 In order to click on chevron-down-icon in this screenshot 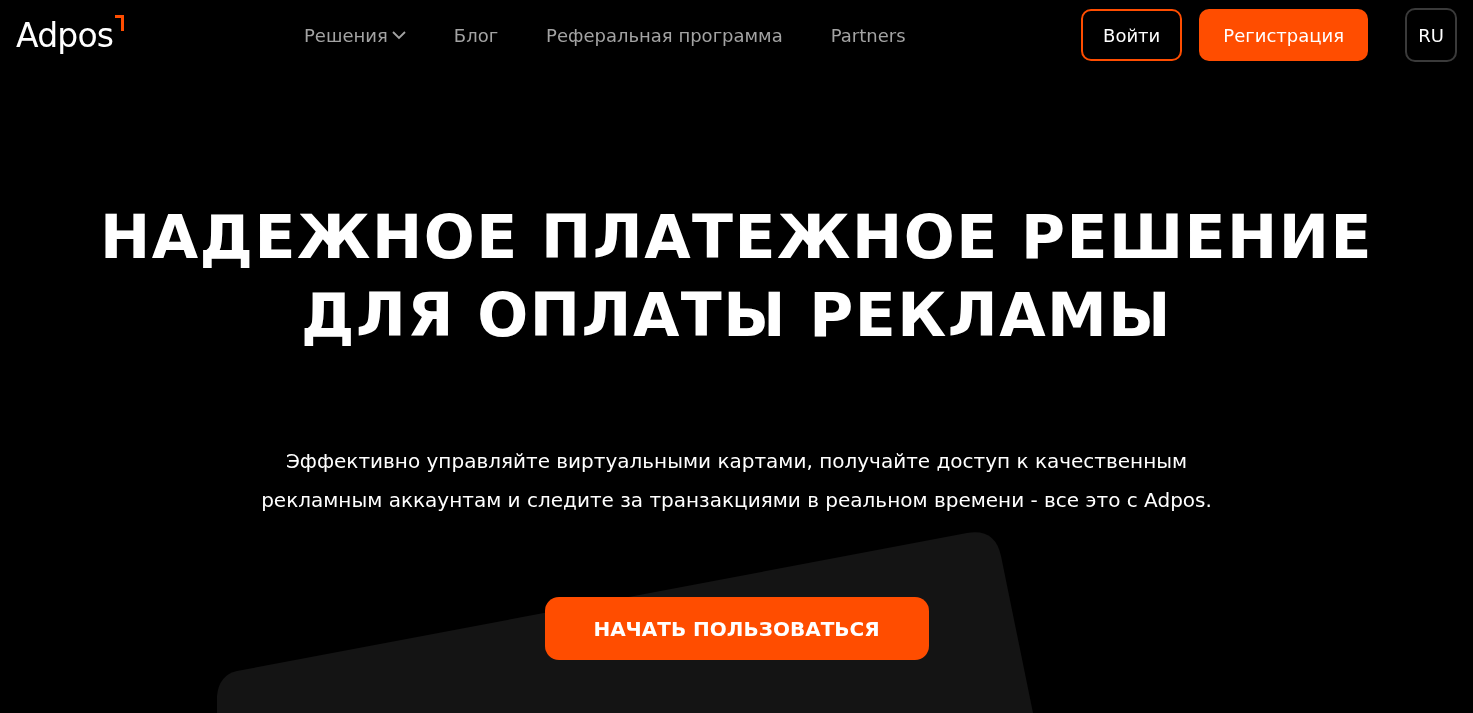, I will do `click(398, 35)`.